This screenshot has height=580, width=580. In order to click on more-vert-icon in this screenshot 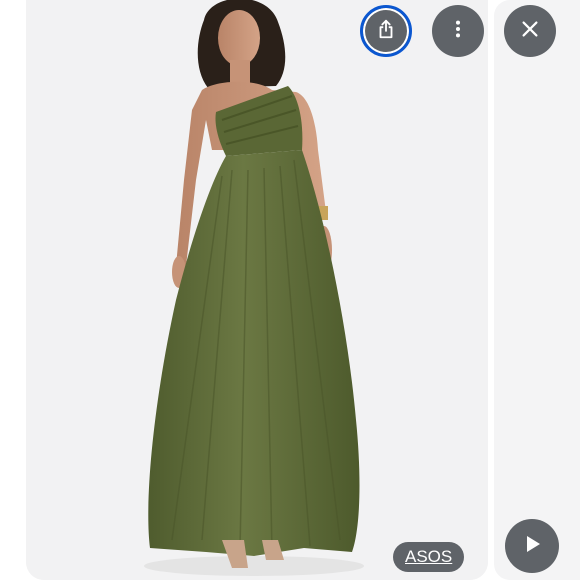, I will do `click(458, 31)`.